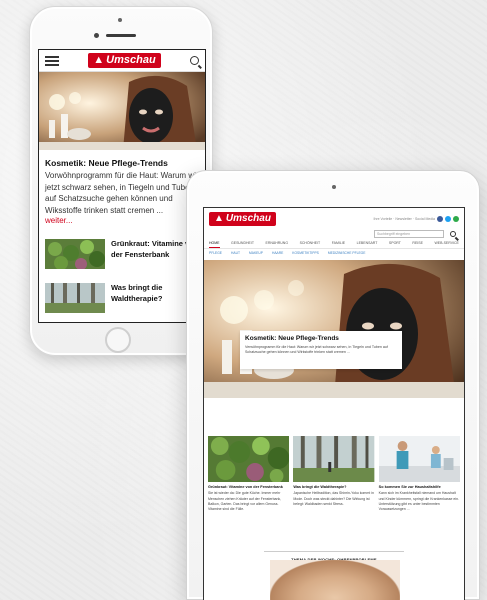  What do you see at coordinates (446, 244) in the screenshot?
I see `nav-item: WEB-SERVICE` at bounding box center [446, 244].